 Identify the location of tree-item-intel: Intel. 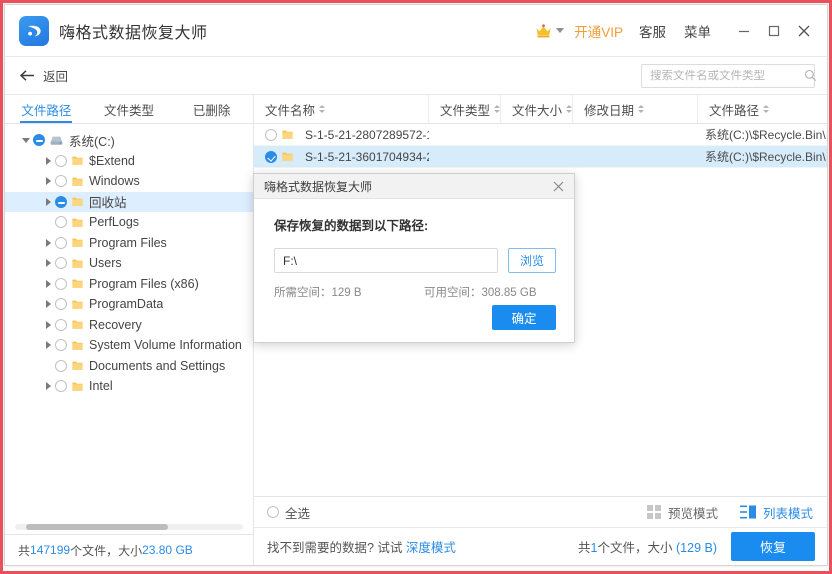
(129, 386).